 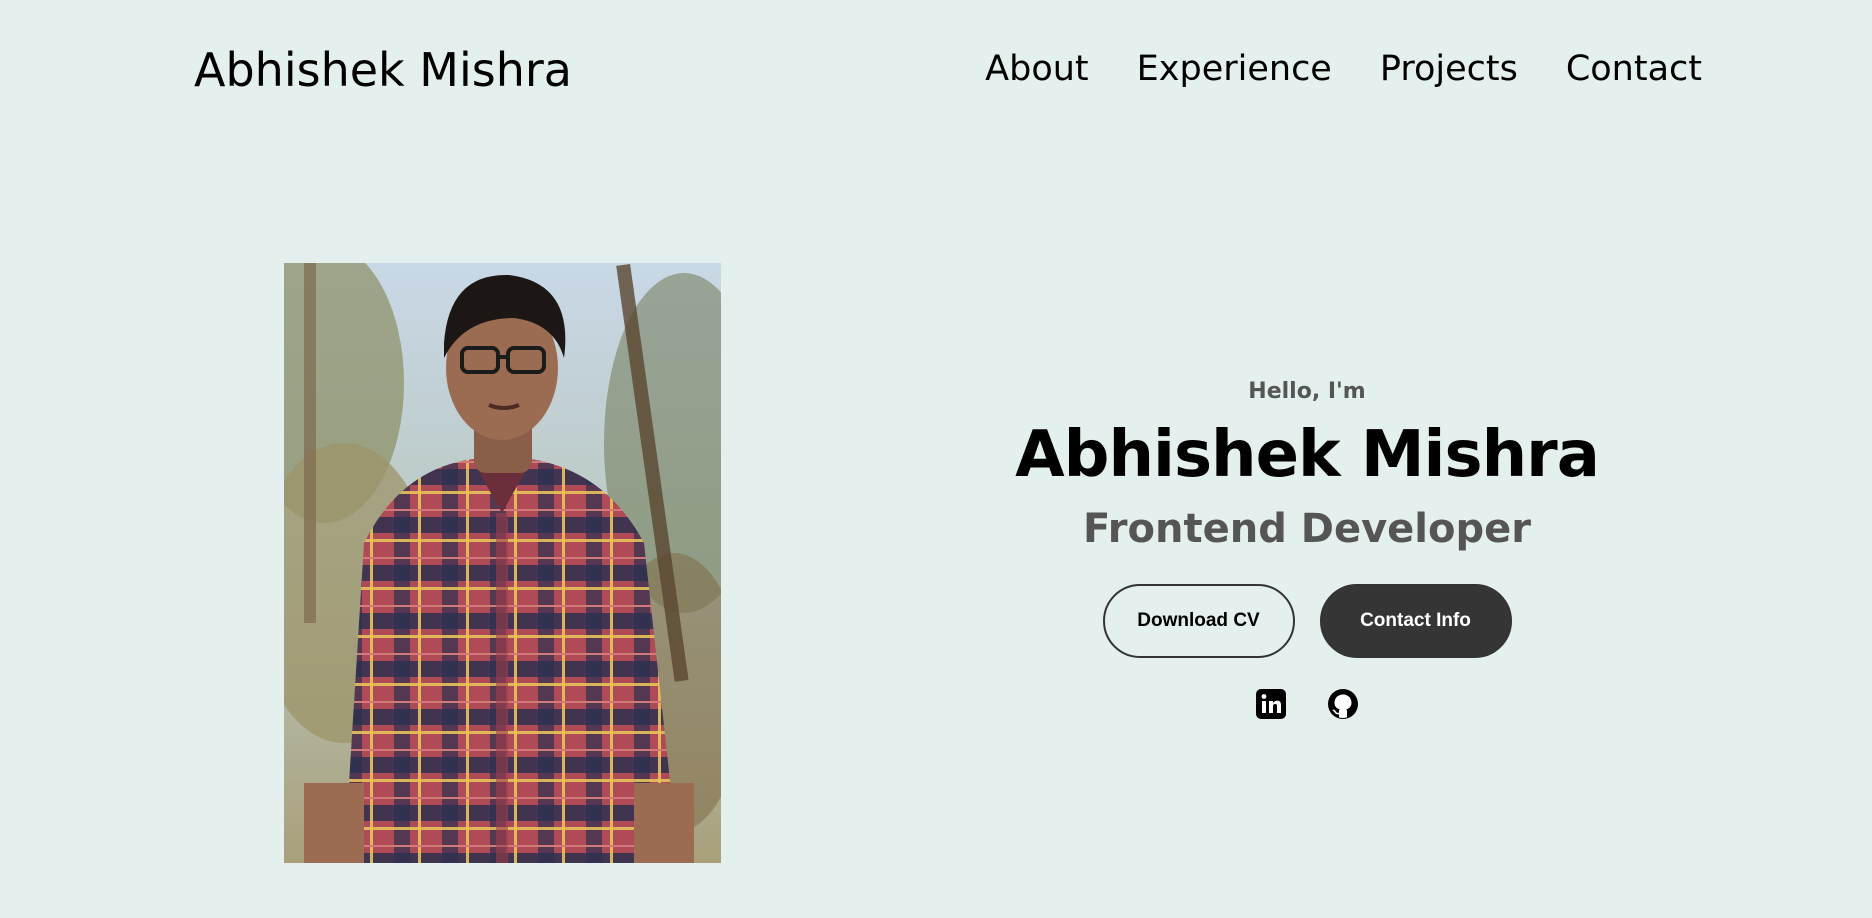 What do you see at coordinates (1198, 621) in the screenshot?
I see `download-cv-button: Download CV` at bounding box center [1198, 621].